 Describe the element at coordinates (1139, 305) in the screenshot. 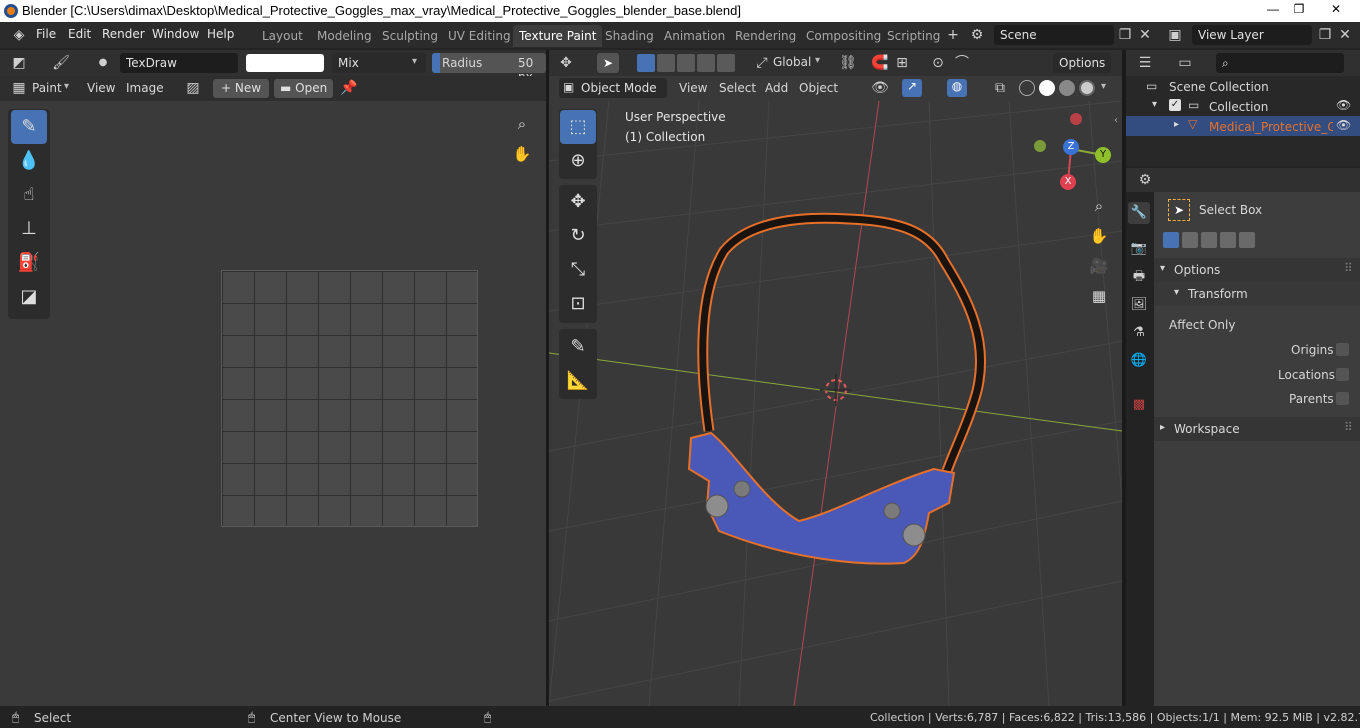

I see `view-layer-tab-icon: 🖼` at that location.